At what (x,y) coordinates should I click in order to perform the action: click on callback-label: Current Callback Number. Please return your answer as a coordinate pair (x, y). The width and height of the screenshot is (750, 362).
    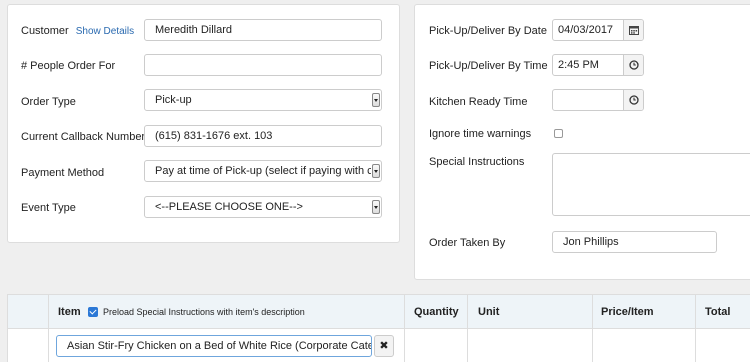
    Looking at the image, I should click on (83, 137).